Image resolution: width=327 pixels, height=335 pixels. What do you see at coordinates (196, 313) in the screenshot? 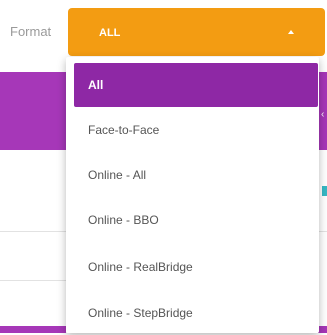
I see `option-online-stepbridge: Online - StepBridge` at bounding box center [196, 313].